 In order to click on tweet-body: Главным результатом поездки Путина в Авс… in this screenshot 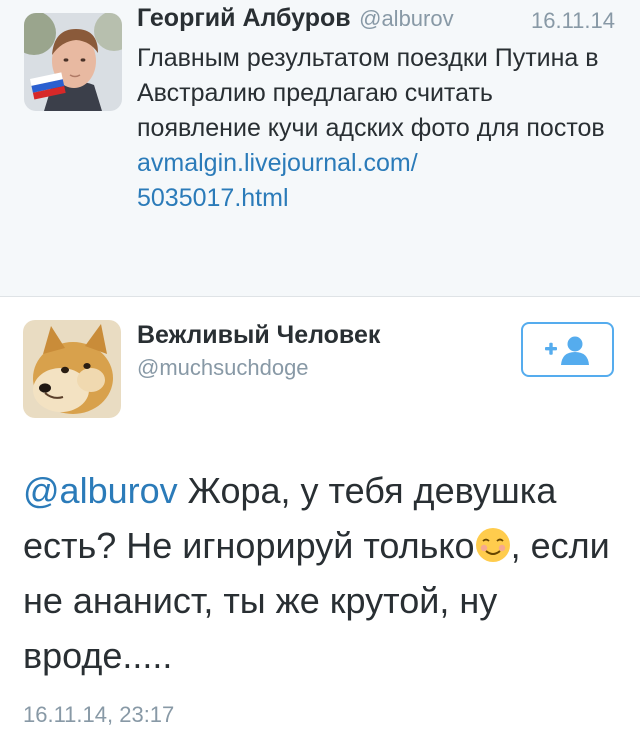, I will do `click(371, 93)`.